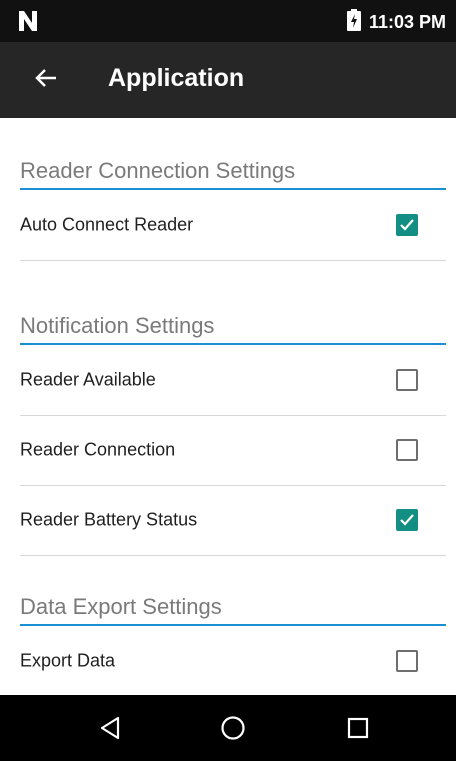 This screenshot has height=761, width=456. I want to click on reader-battery-status-checkbox, so click(407, 520).